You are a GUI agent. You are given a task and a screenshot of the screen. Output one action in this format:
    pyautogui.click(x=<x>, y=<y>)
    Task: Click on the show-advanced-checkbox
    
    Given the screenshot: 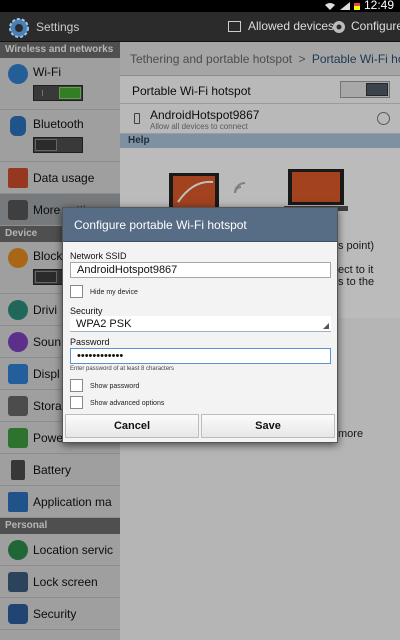 What is the action you would take?
    pyautogui.click(x=76, y=402)
    